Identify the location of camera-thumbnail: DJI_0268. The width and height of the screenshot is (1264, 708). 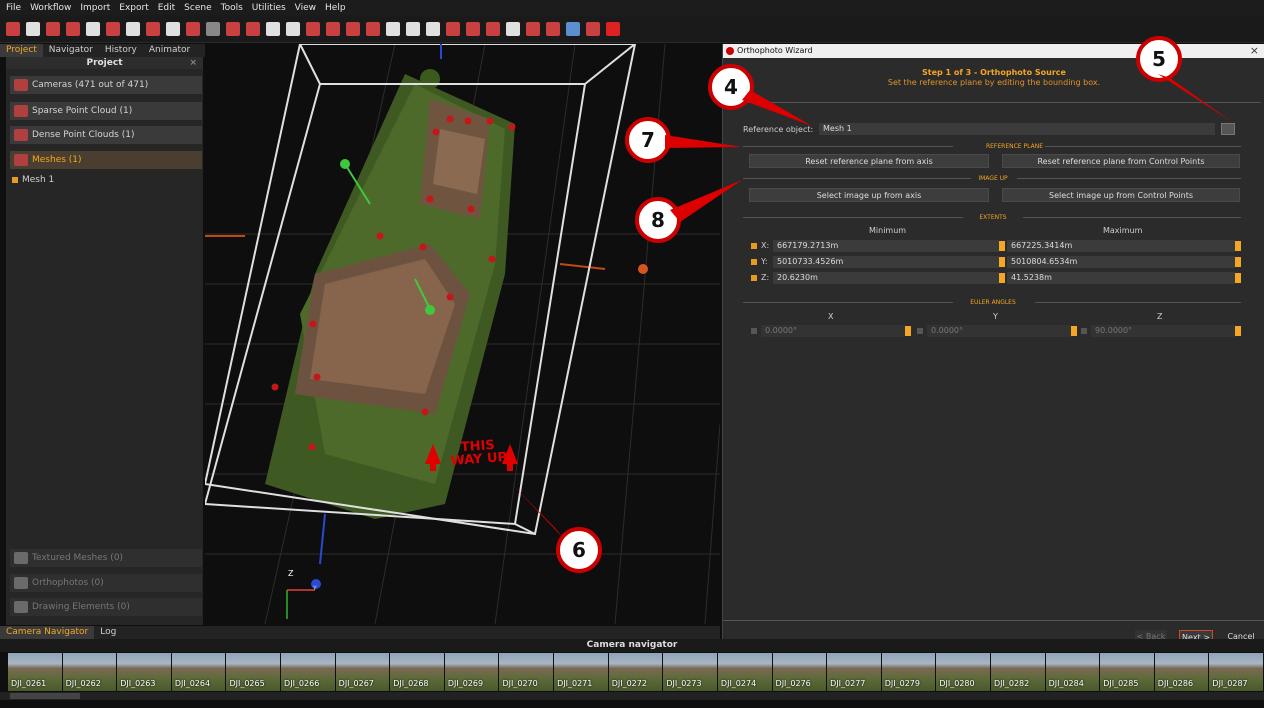
(417, 672).